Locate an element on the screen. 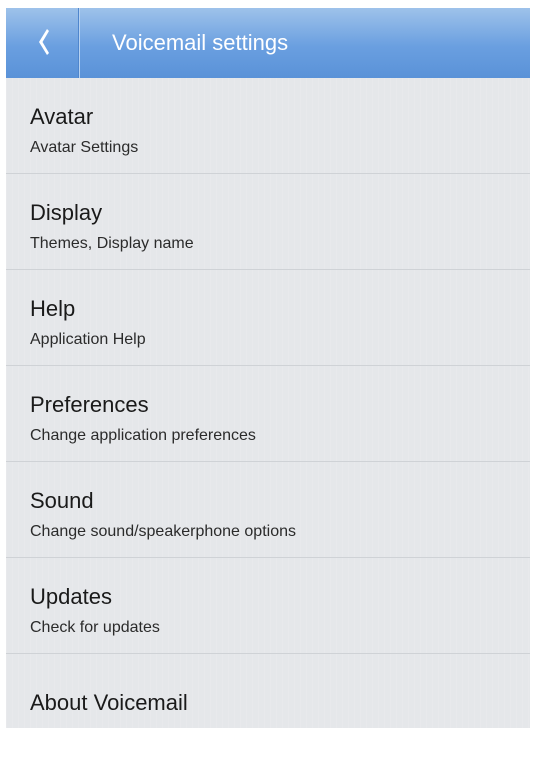 The width and height of the screenshot is (537, 757). settings-item-subtitle: Application Help is located at coordinates (88, 339).